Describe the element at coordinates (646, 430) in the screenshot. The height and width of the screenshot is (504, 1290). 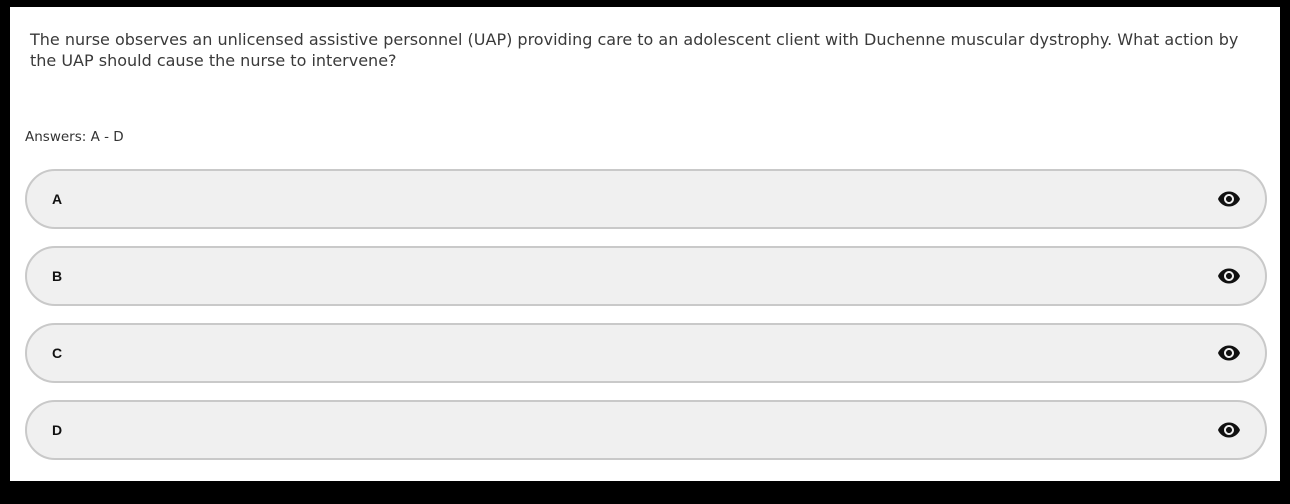
I see `answer-option-d: D` at that location.